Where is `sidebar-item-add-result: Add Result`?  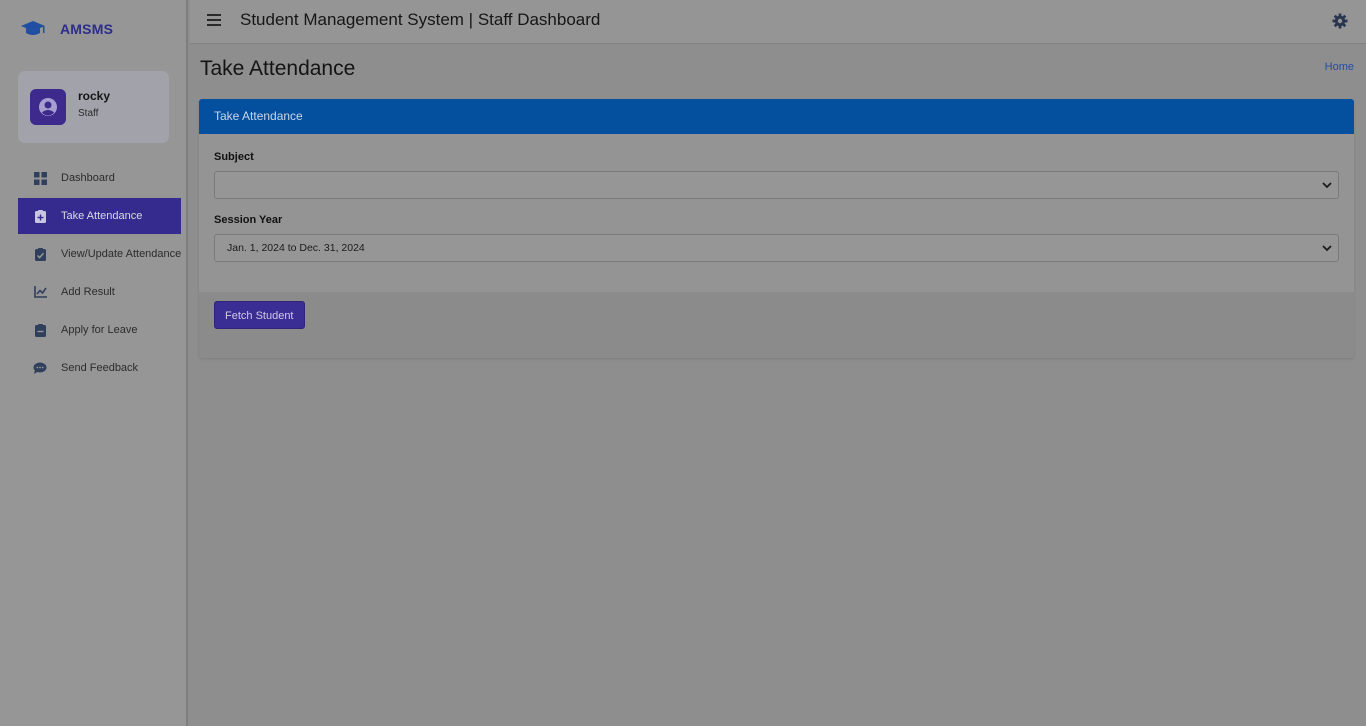
sidebar-item-add-result: Add Result is located at coordinates (103, 292).